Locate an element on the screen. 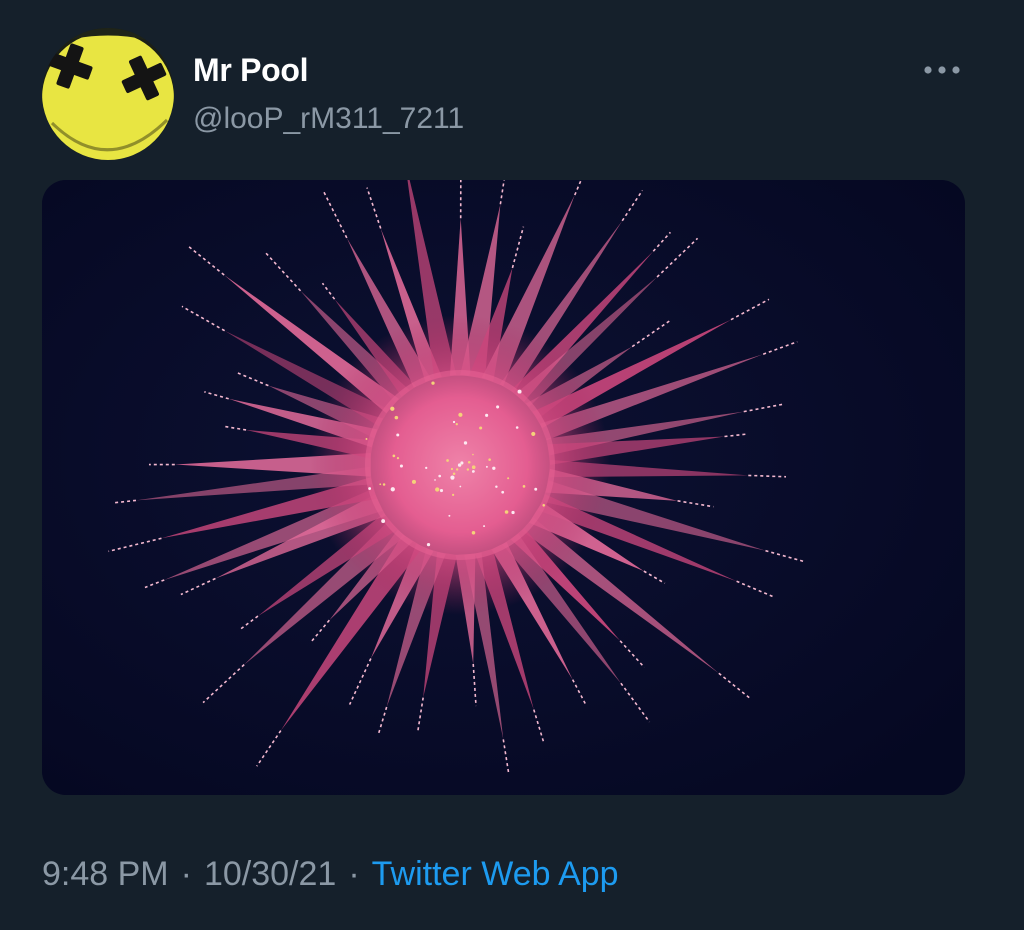 The image size is (1024, 930). deadpool-smiley-icon is located at coordinates (108, 94).